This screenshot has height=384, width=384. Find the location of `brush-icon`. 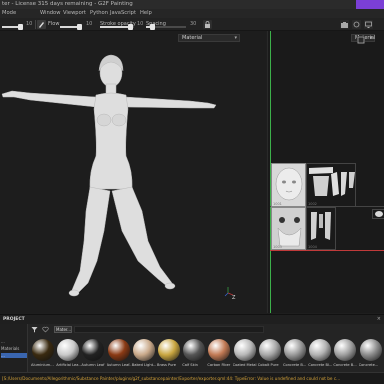

brush-icon is located at coordinates (41, 24).